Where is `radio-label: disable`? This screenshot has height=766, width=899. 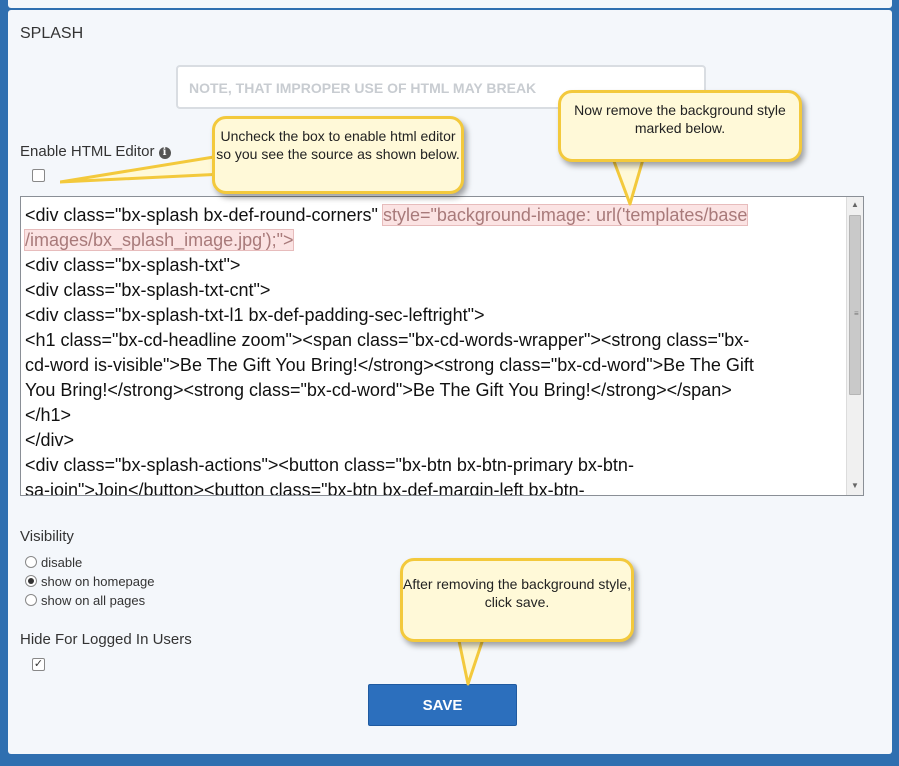
radio-label: disable is located at coordinates (62, 562).